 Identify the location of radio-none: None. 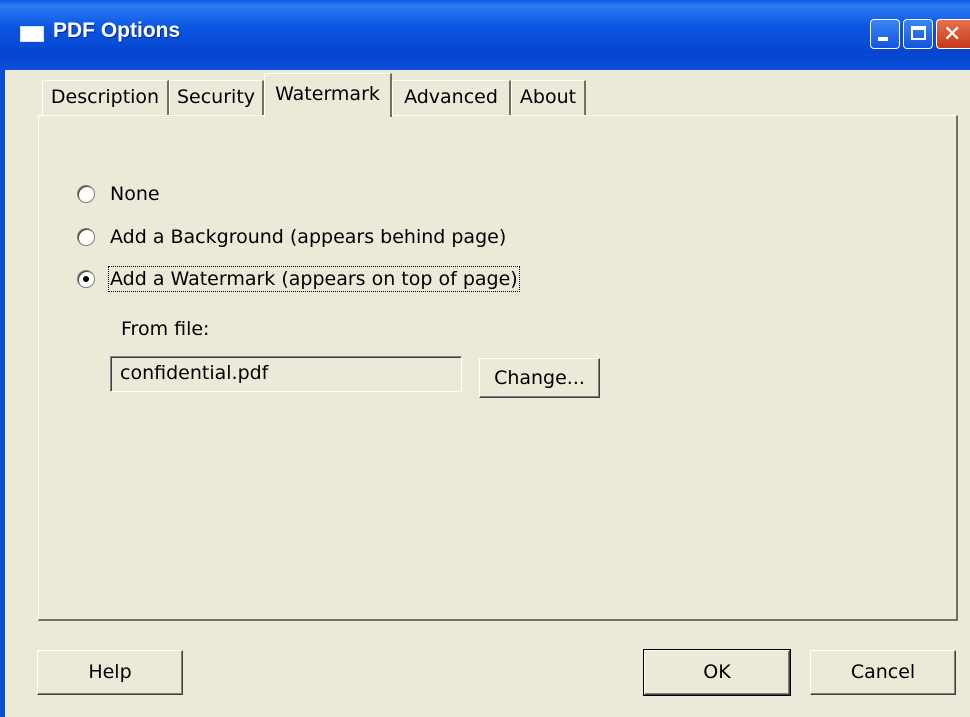
(118, 194).